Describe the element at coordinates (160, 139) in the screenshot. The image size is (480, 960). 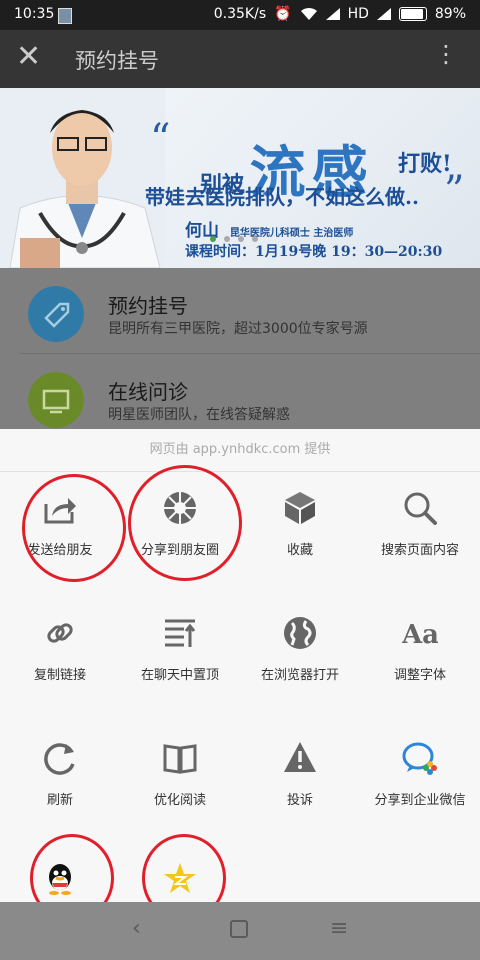
I see `quote-open: “` at that location.